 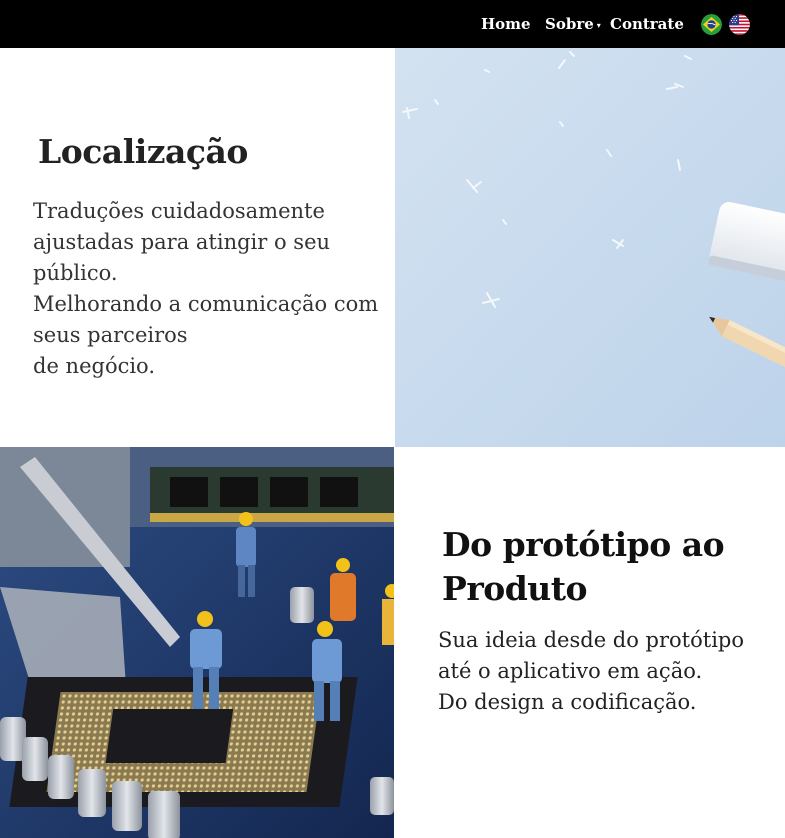 What do you see at coordinates (75, 273) in the screenshot?
I see `text-line: público.` at bounding box center [75, 273].